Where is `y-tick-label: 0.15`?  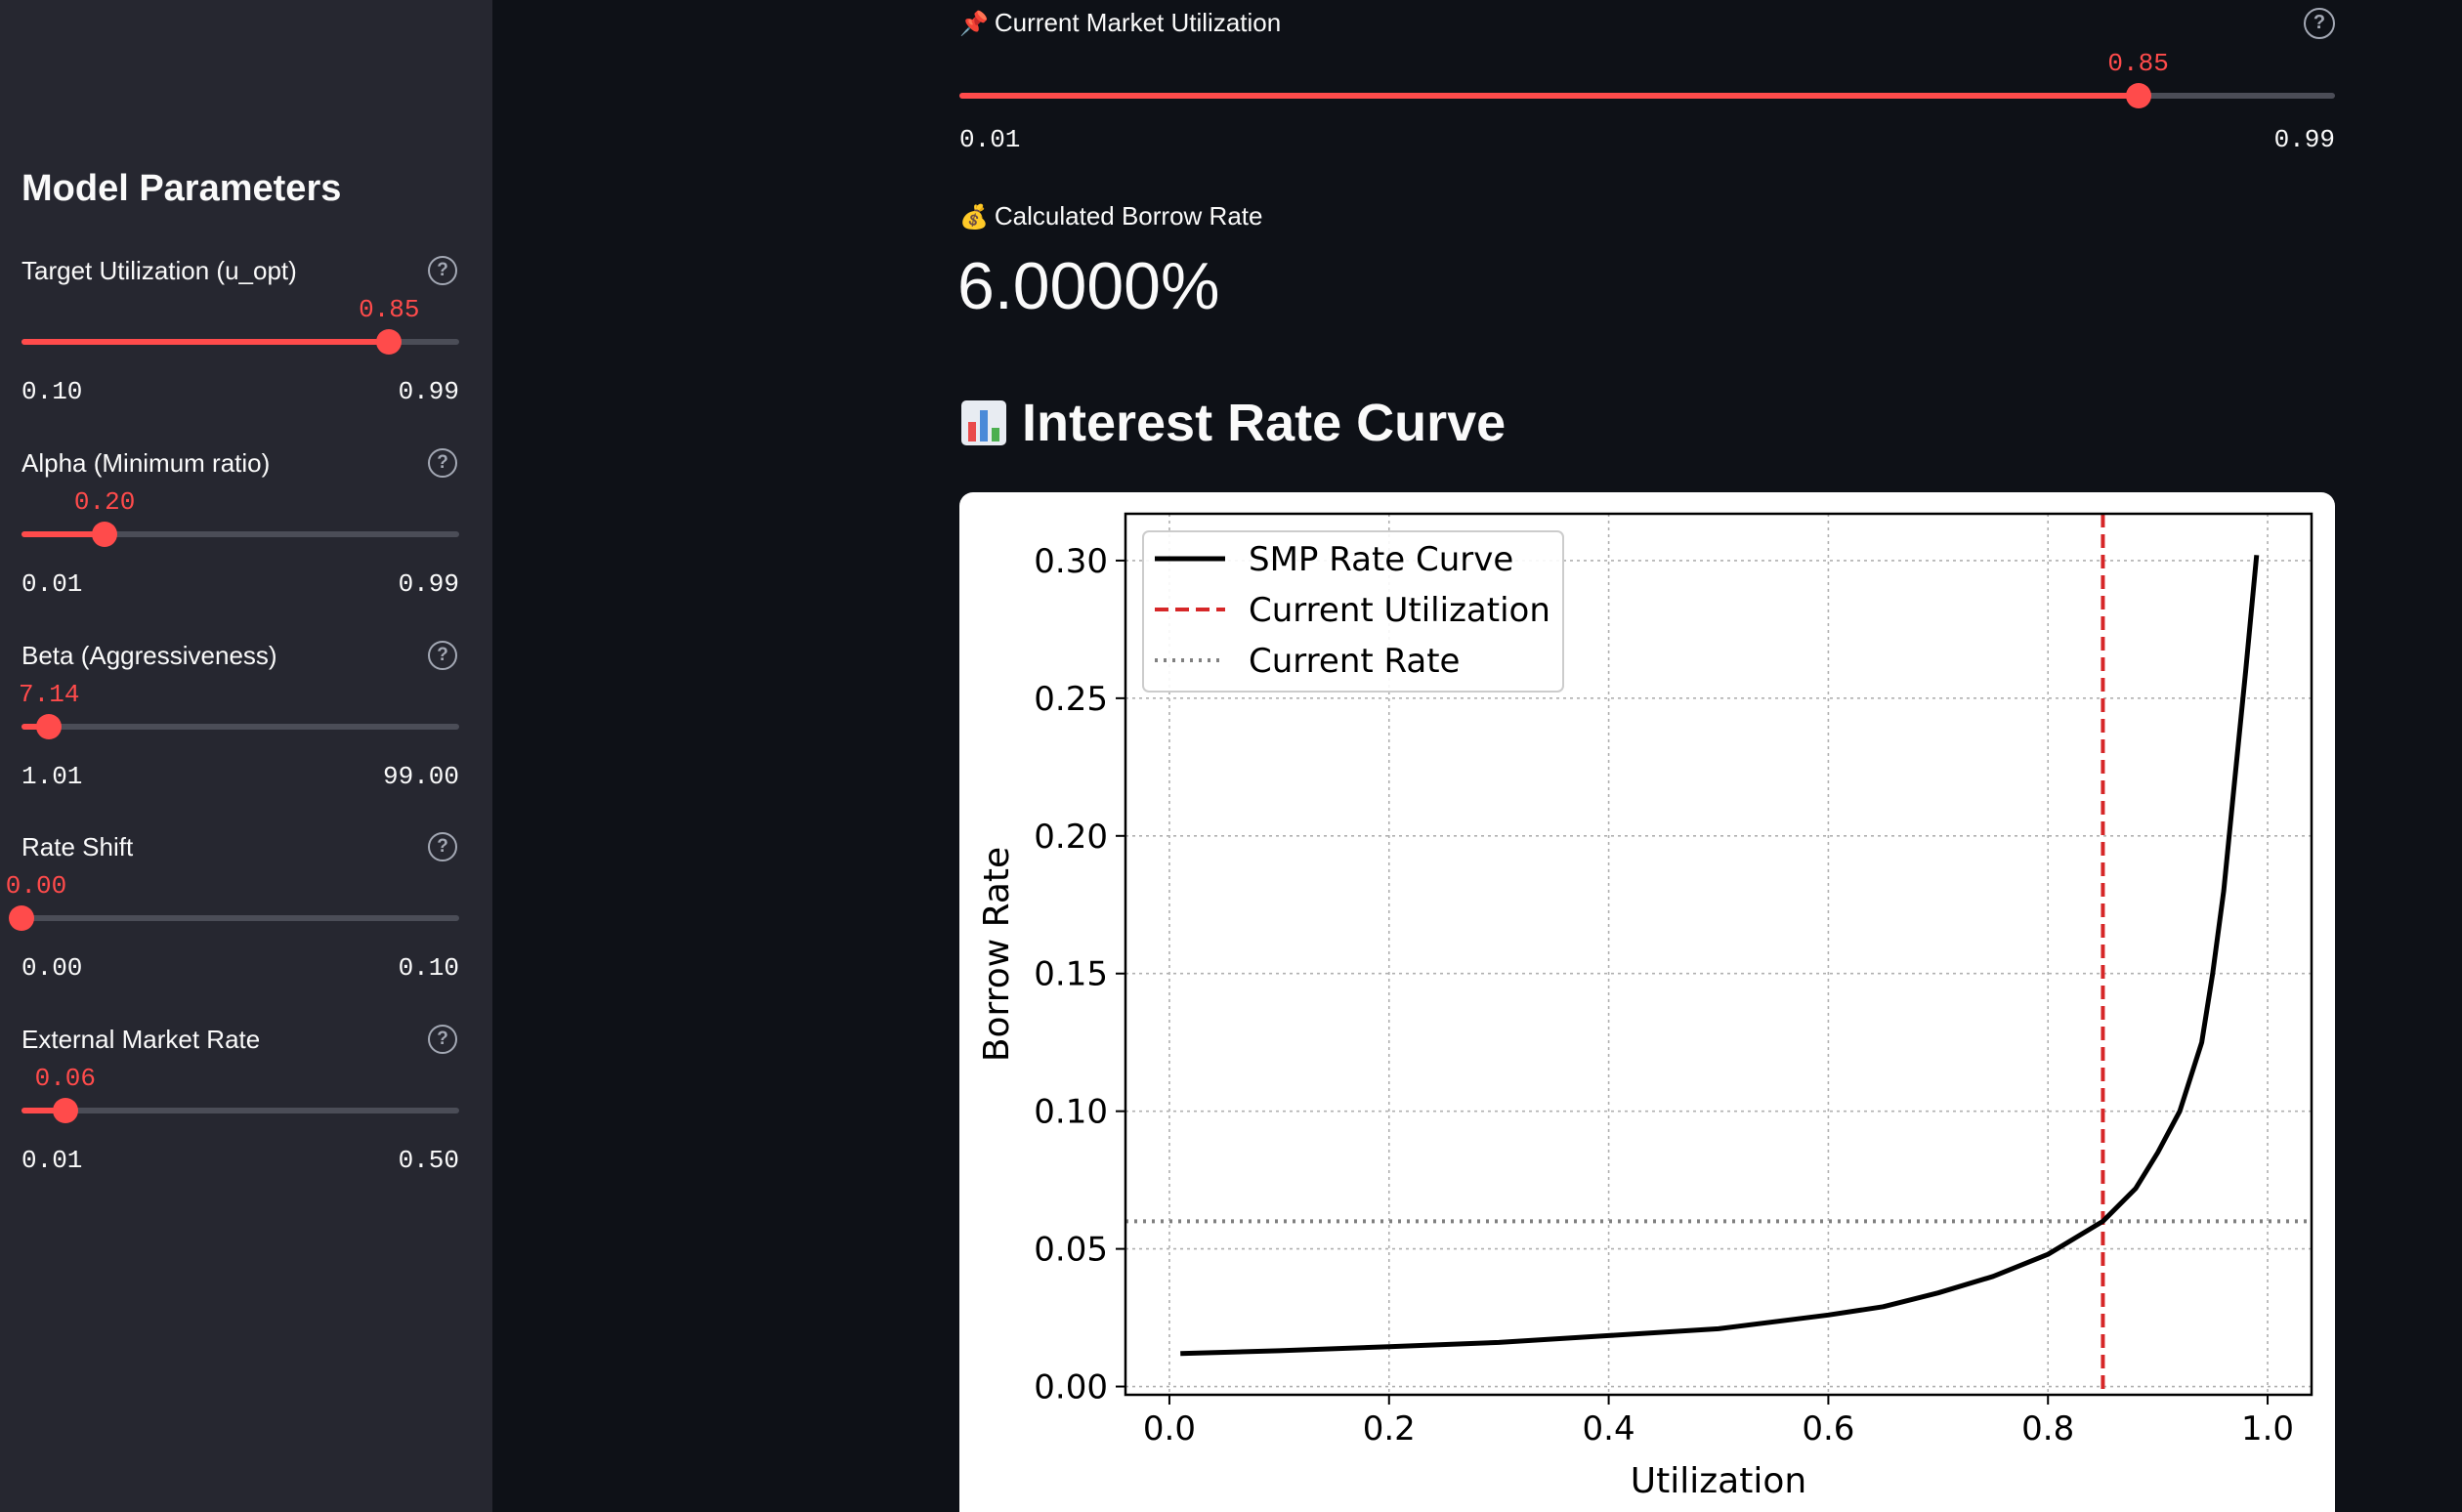 y-tick-label: 0.15 is located at coordinates (1071, 974).